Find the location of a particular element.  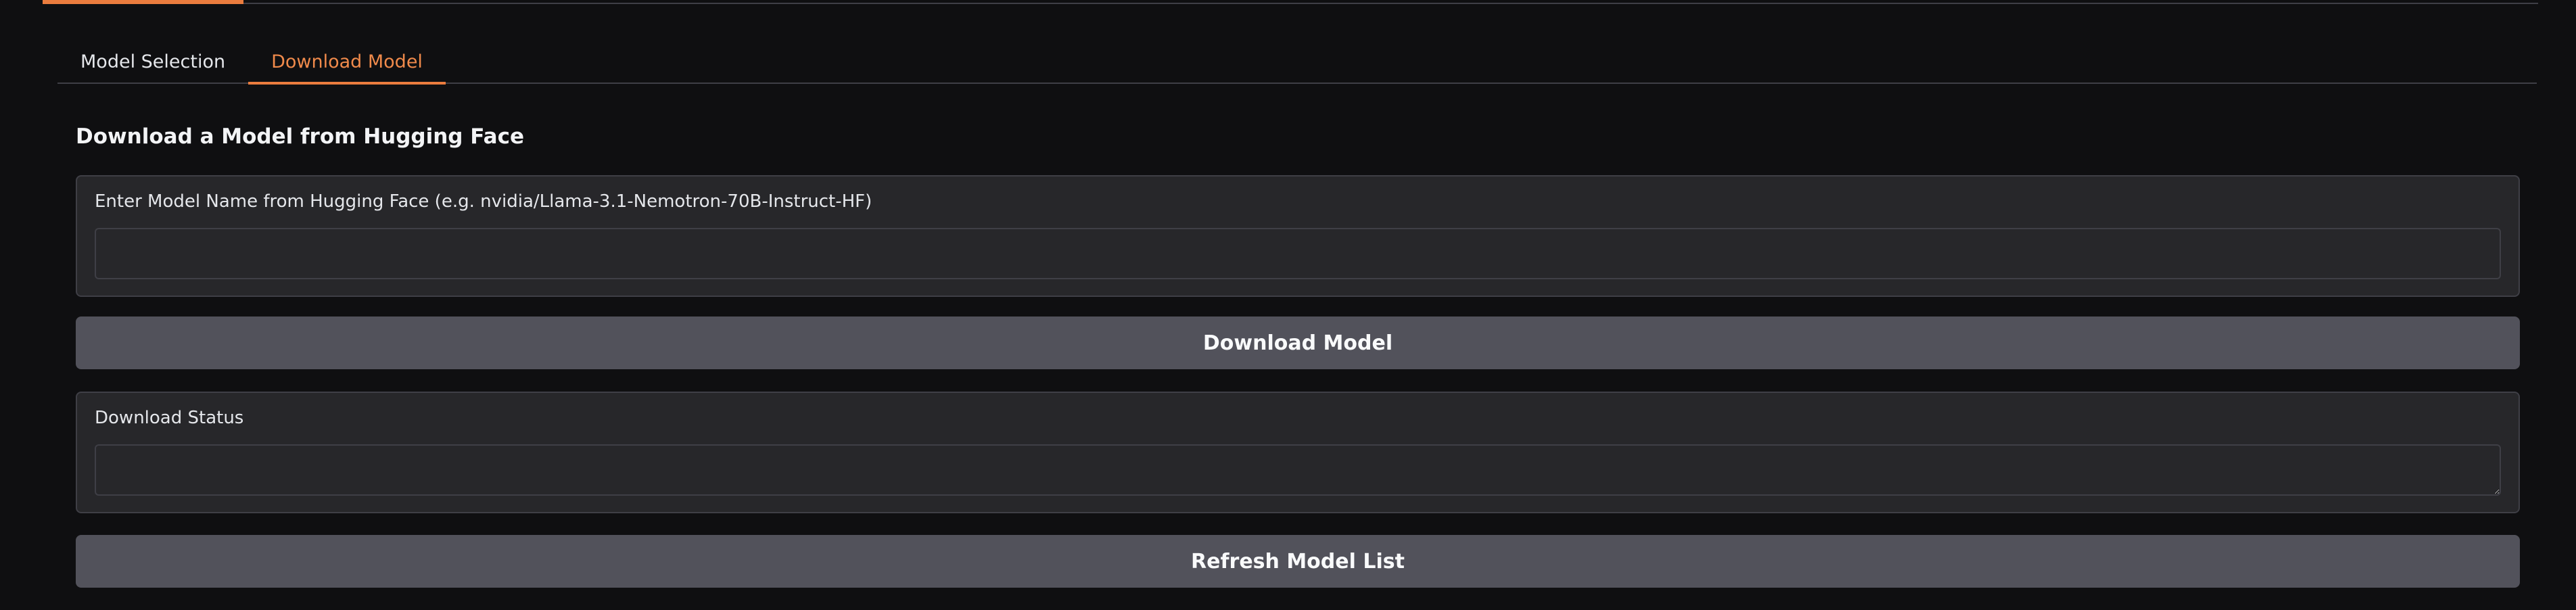

active-top-tab-underline is located at coordinates (143, 2).